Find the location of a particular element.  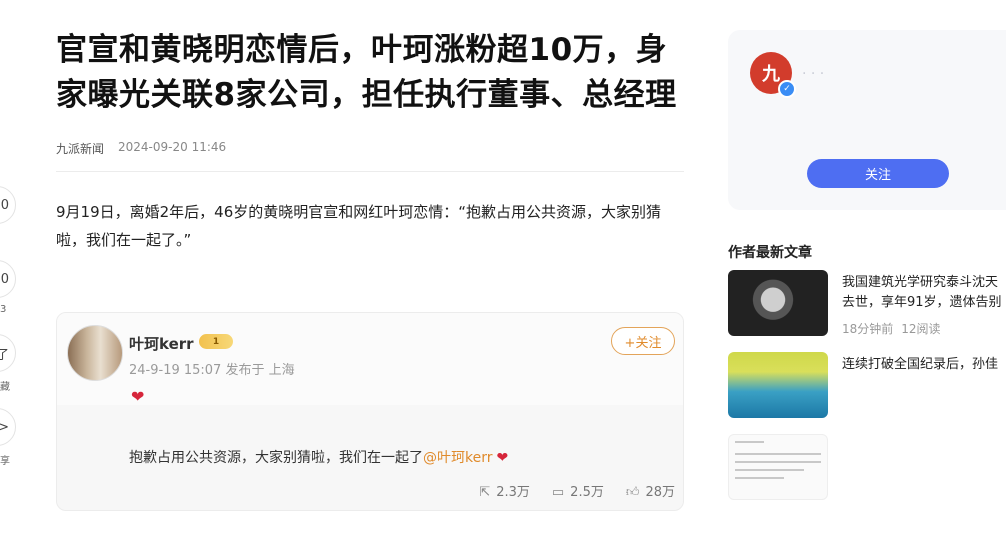

like-icon: 0 is located at coordinates (8, 205).